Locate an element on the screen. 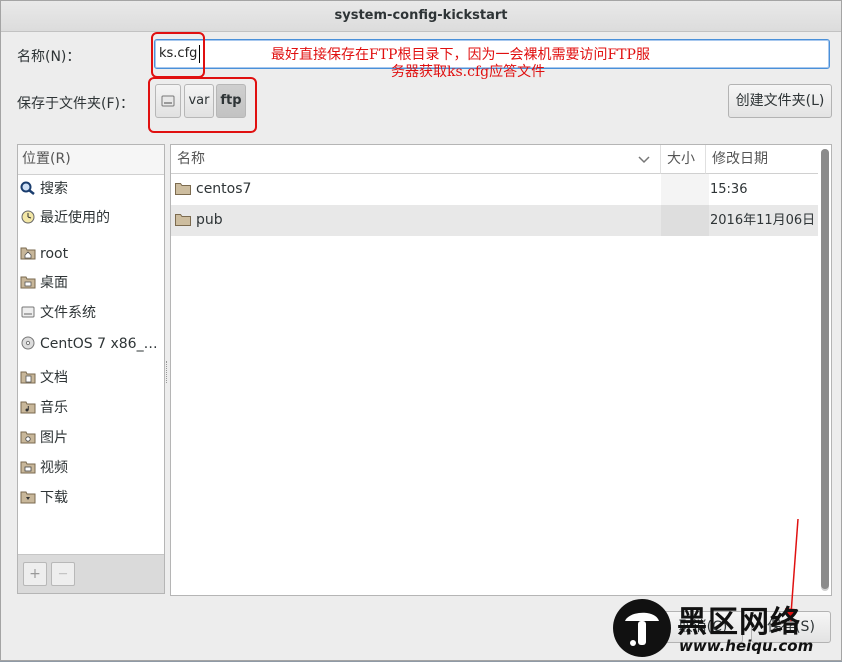  sort-chevron-down-icon is located at coordinates (644, 160).